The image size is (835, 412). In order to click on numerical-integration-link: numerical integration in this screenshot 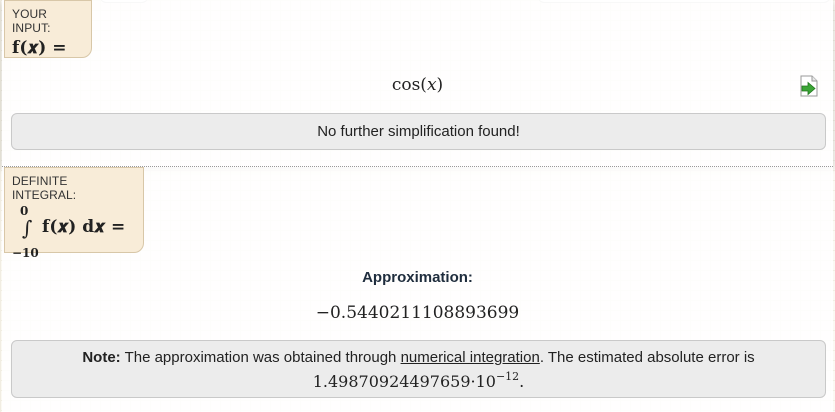, I will do `click(470, 357)`.